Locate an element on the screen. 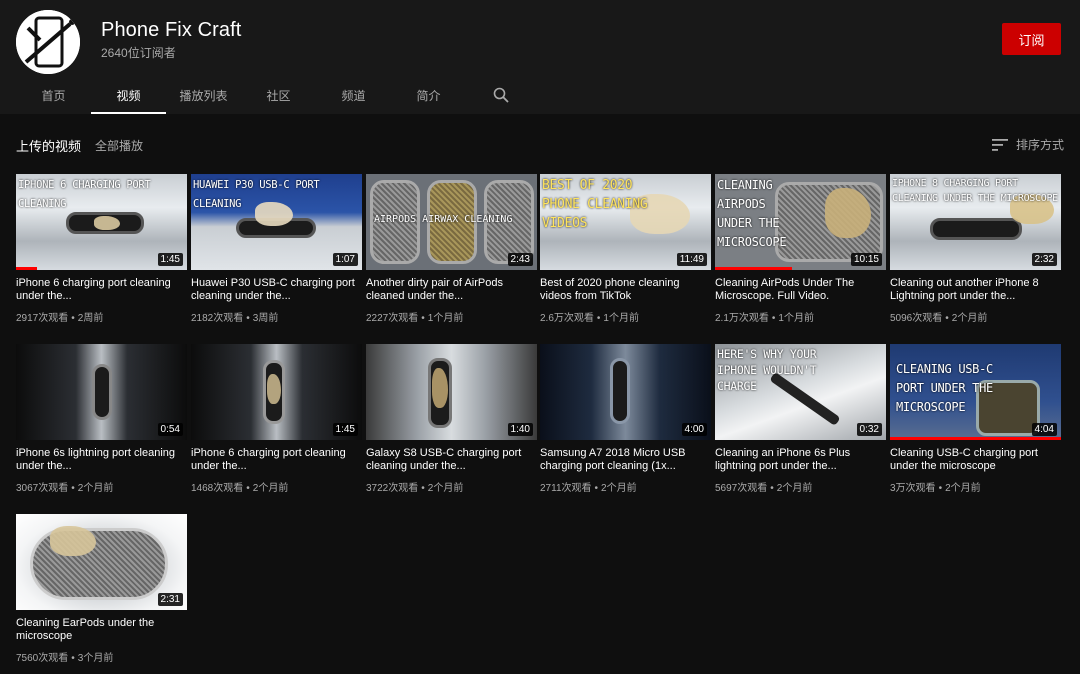 The width and height of the screenshot is (1080, 674). thumbnail-caption: CLEANING AIRPODS UNDER THE MICROSCOPE is located at coordinates (752, 213).